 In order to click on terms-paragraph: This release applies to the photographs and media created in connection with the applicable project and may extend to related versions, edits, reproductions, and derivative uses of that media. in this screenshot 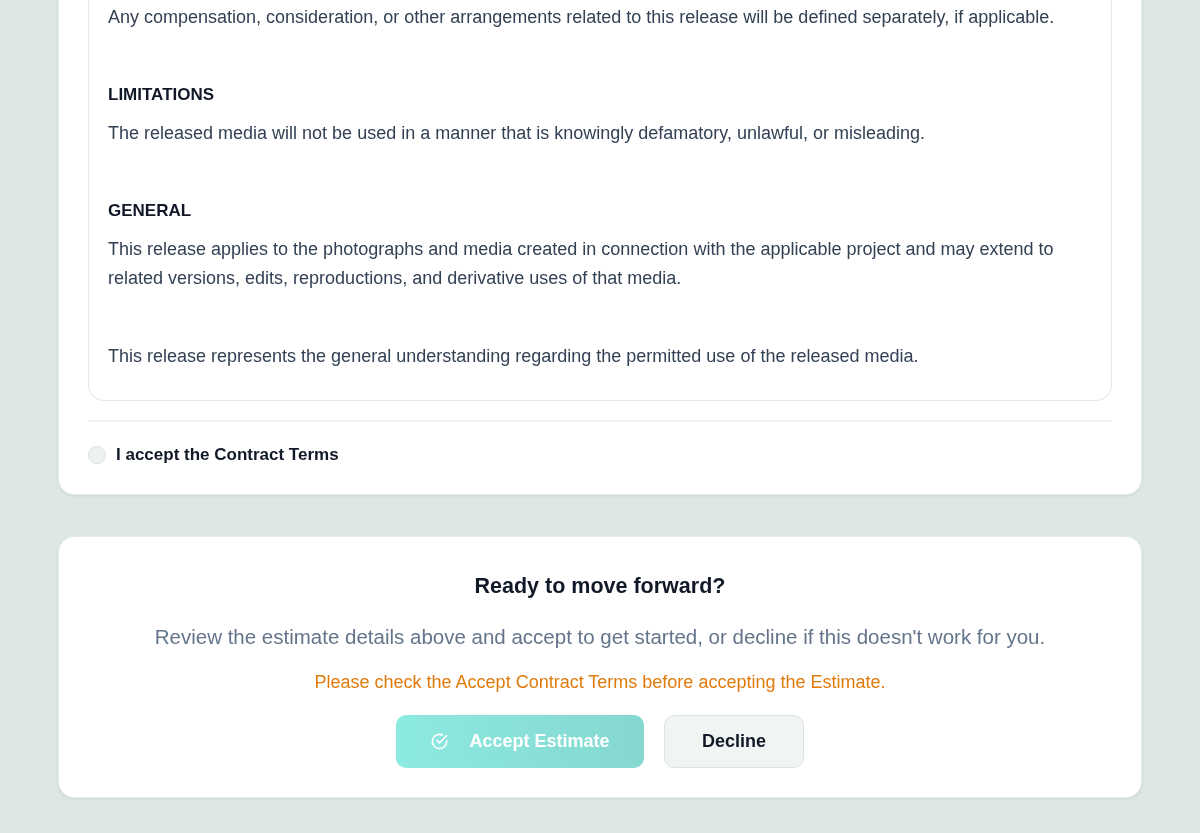, I will do `click(581, 264)`.